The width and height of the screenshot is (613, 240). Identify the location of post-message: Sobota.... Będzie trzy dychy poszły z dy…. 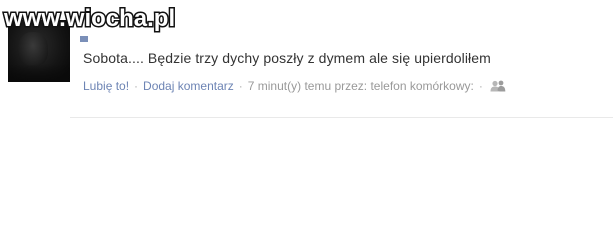
(287, 58).